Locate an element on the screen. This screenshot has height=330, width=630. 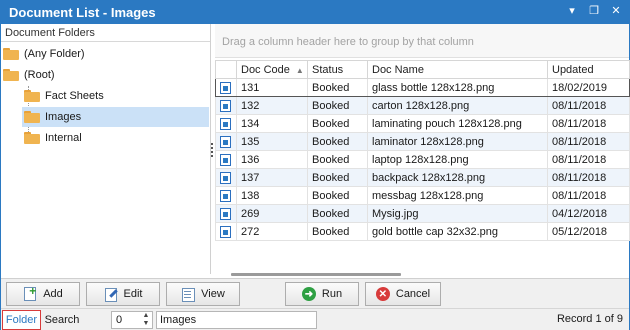
column-header-icon is located at coordinates (226, 69).